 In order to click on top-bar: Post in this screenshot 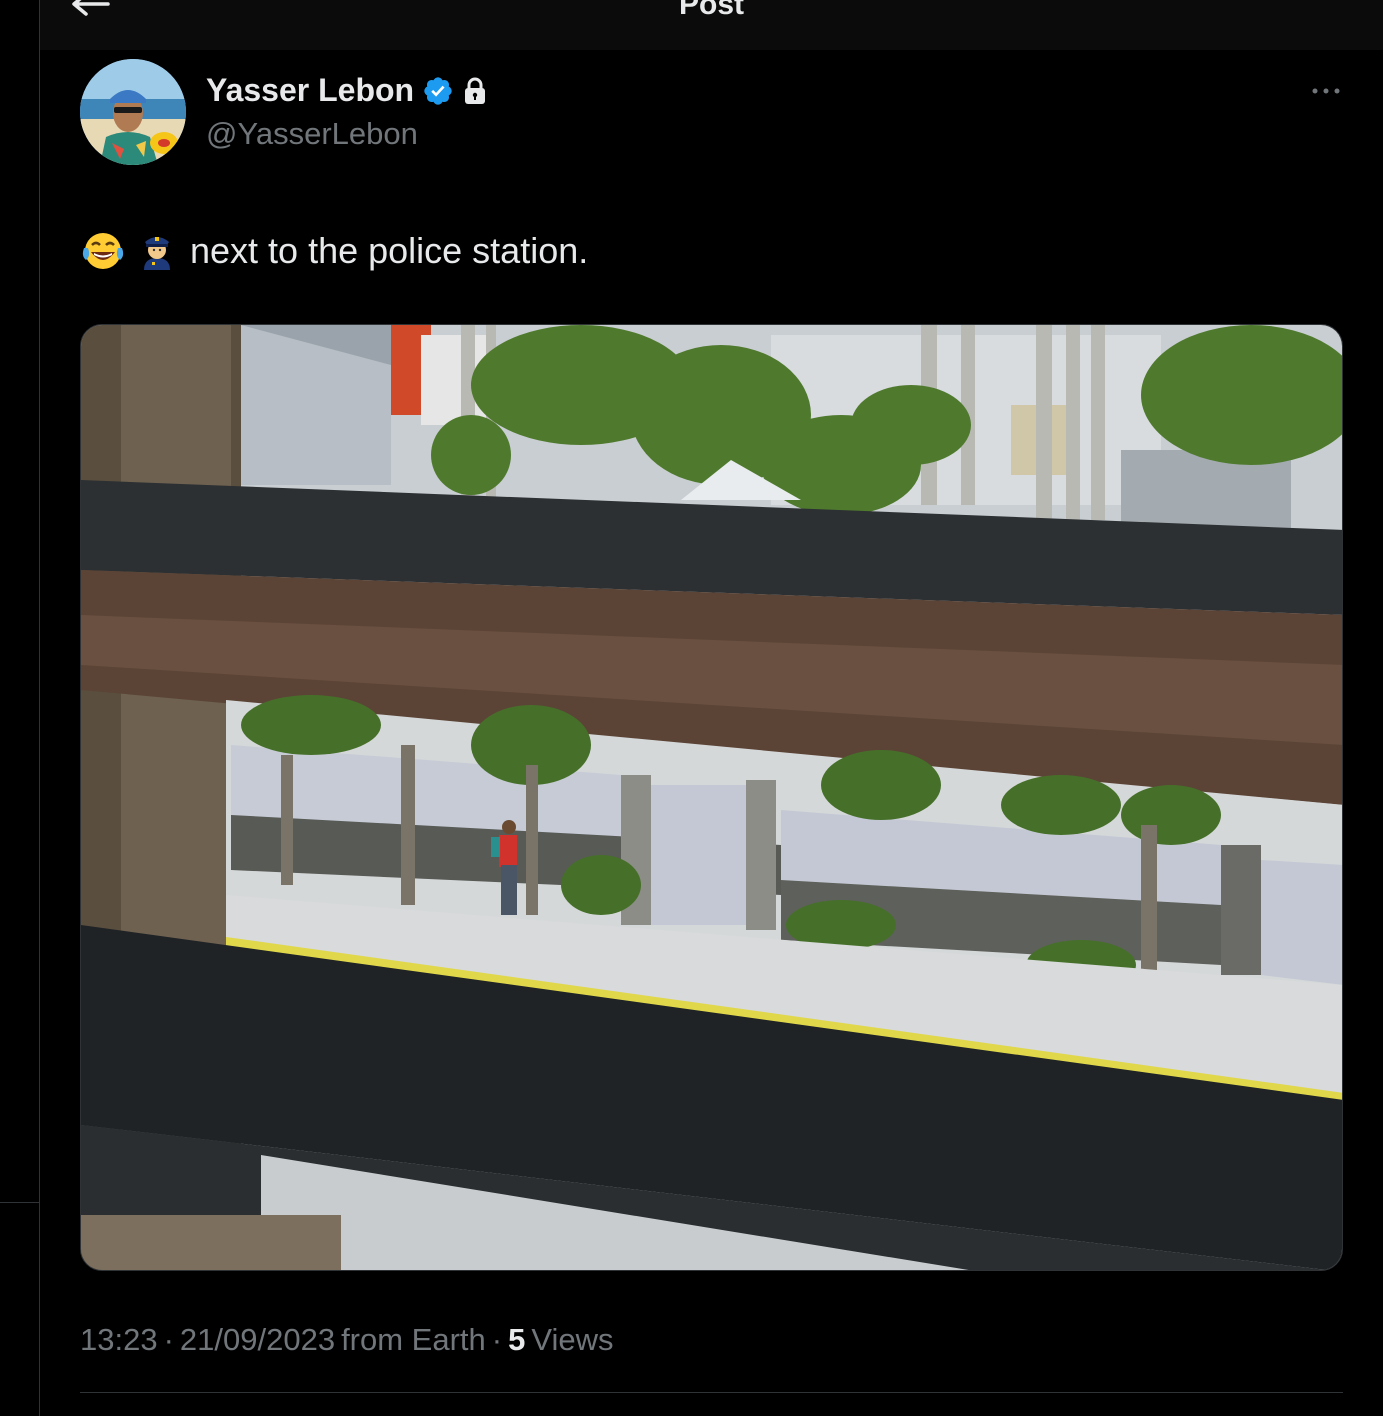, I will do `click(711, 25)`.